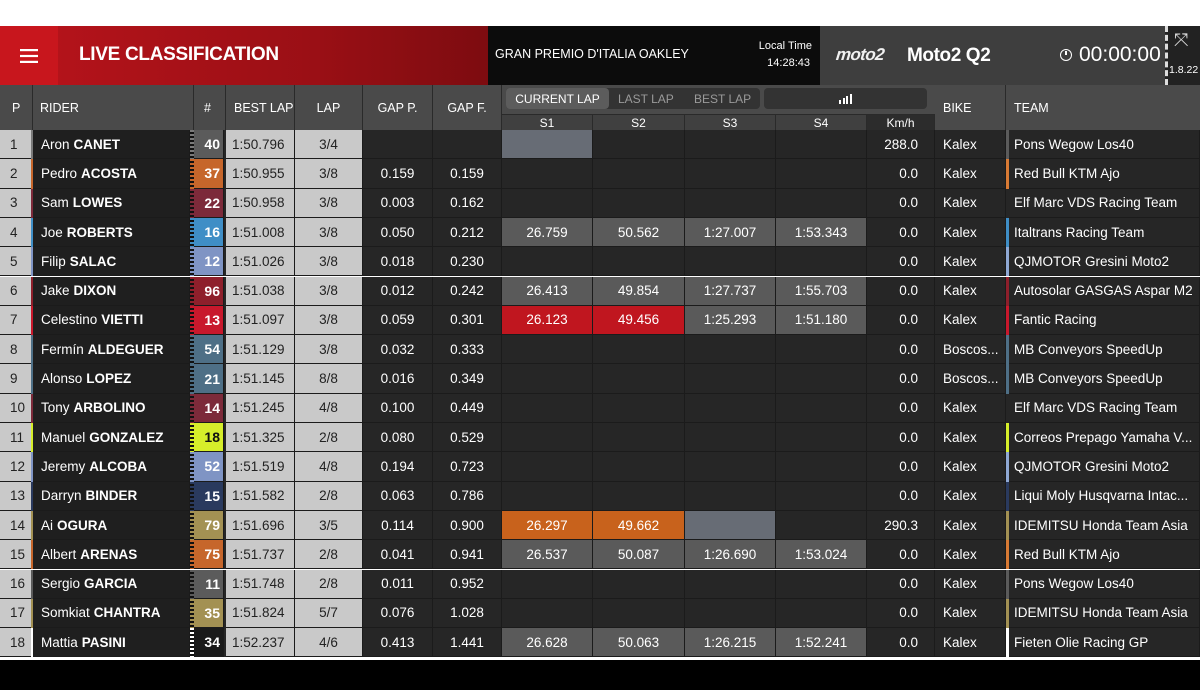  What do you see at coordinates (1120, 54) in the screenshot?
I see `session-timer: 00:00:00` at bounding box center [1120, 54].